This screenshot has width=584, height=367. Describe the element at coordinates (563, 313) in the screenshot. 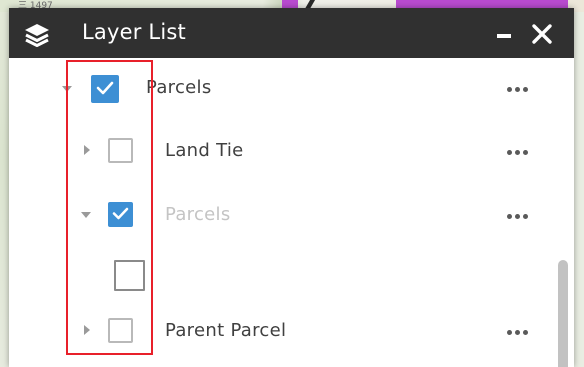

I see `scrollbar-thumb` at that location.